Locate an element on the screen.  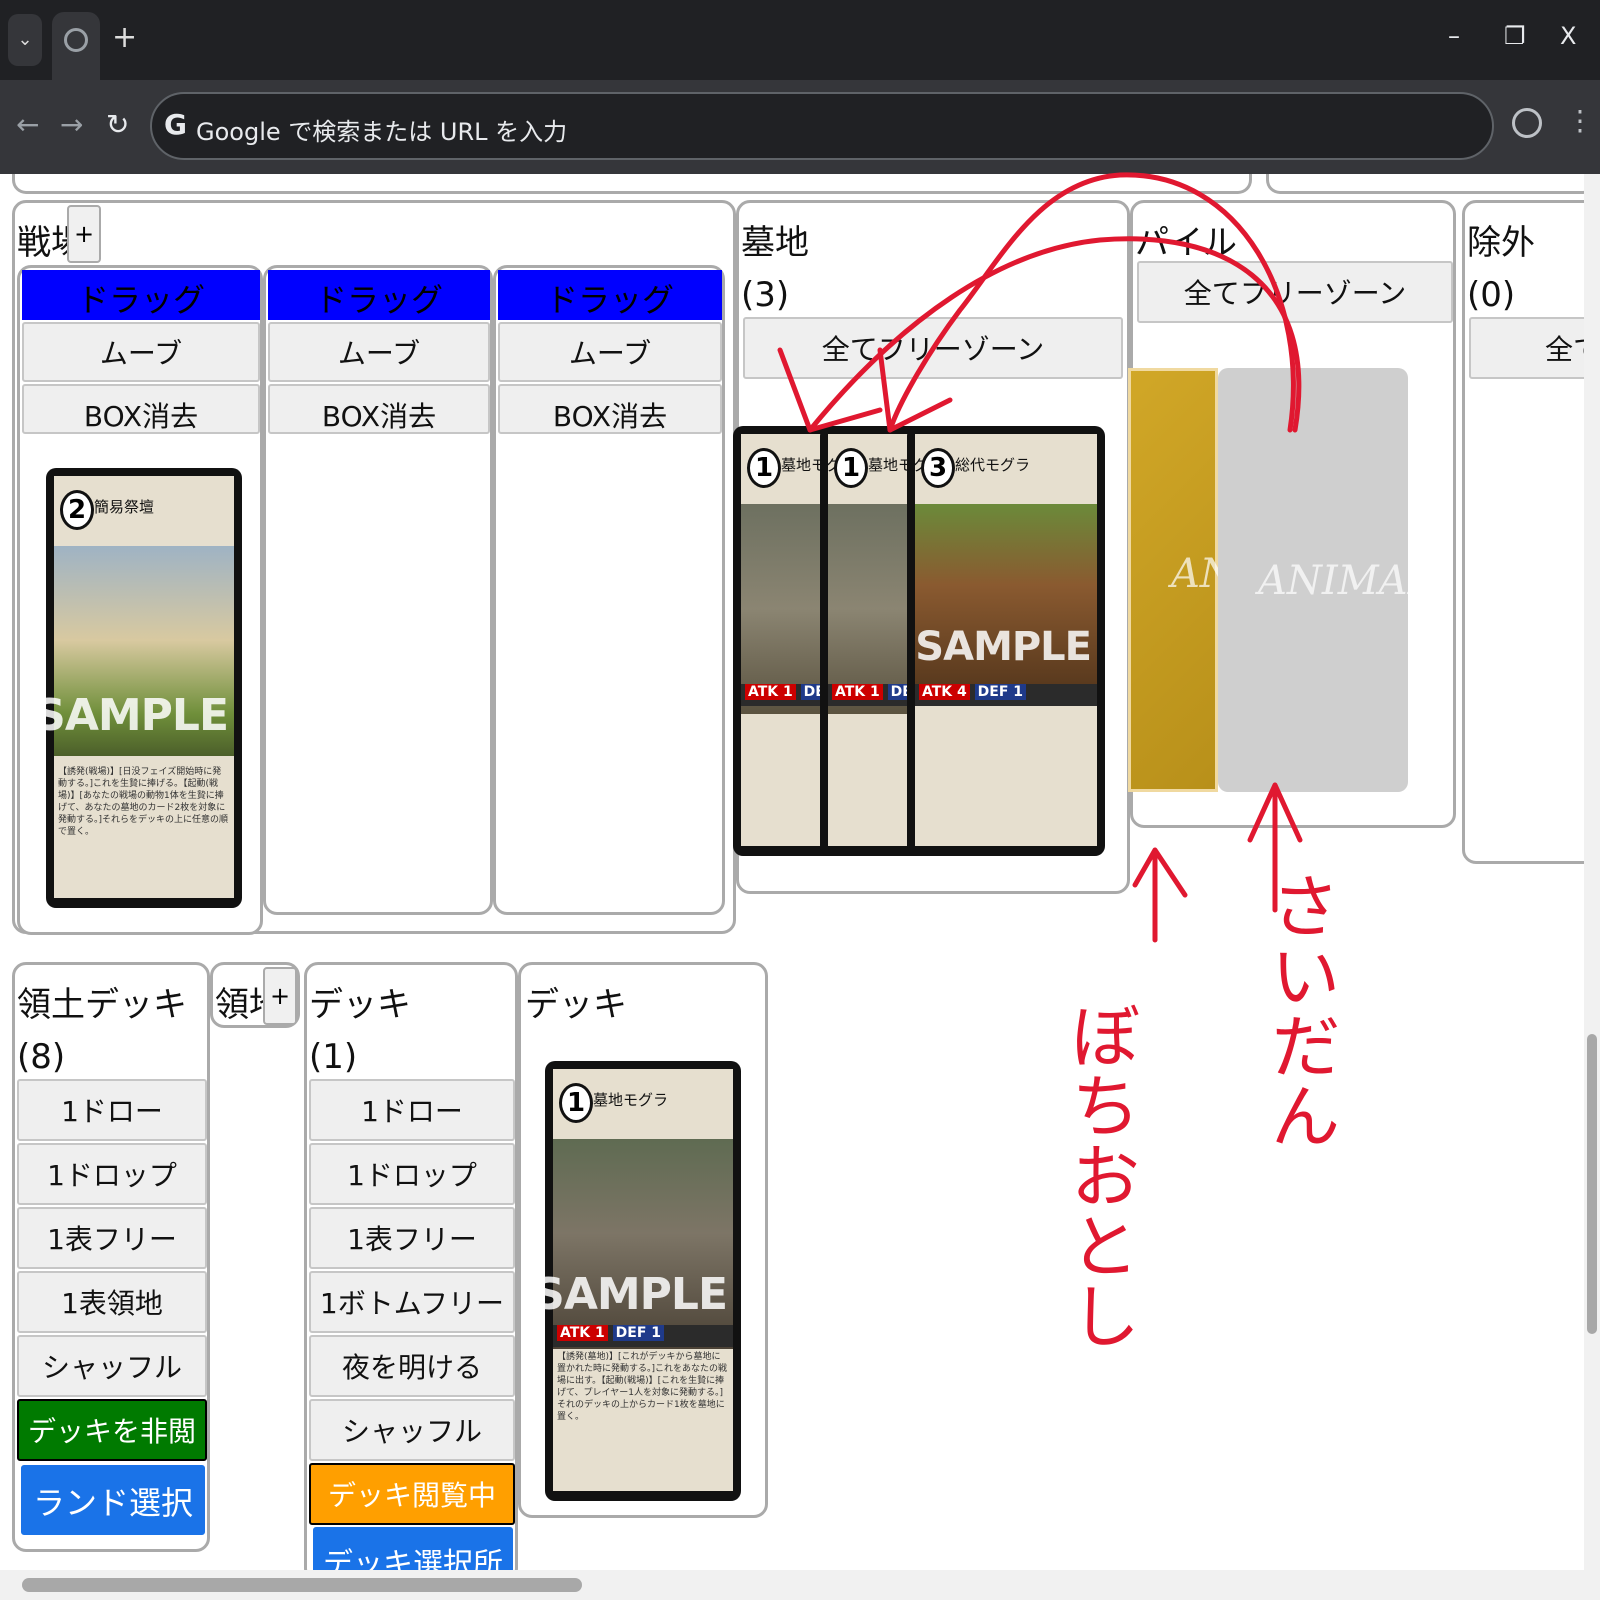
territory-zone: 領地 + is located at coordinates (255, 995).